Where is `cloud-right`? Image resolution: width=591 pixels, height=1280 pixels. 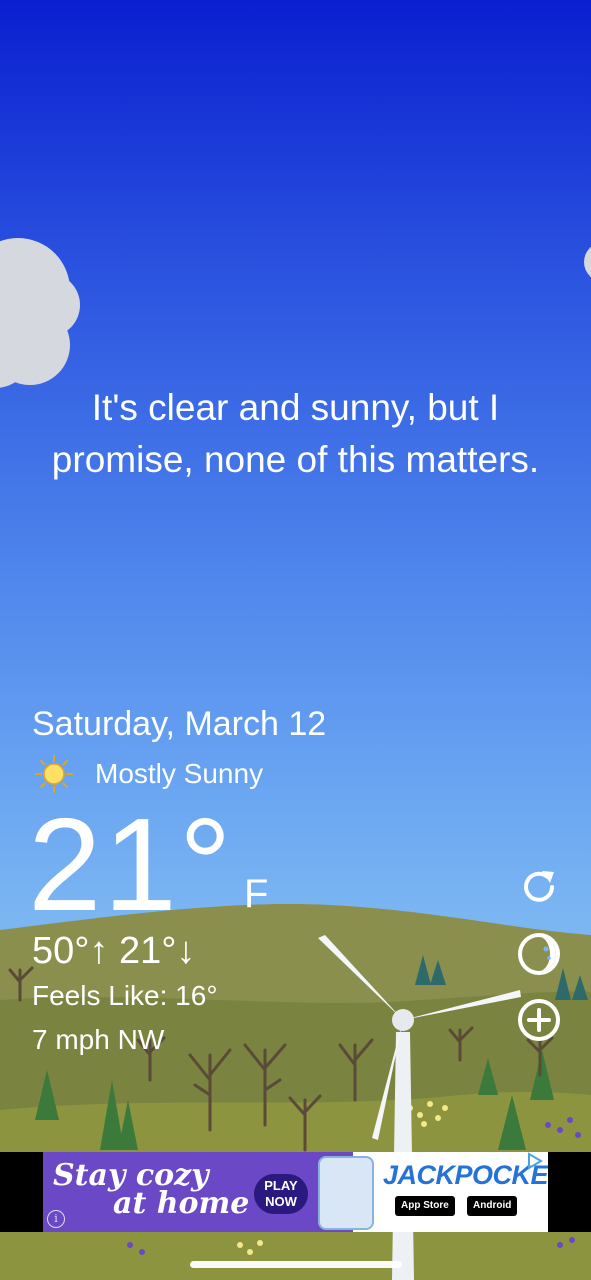
cloud-right is located at coordinates (587, 262).